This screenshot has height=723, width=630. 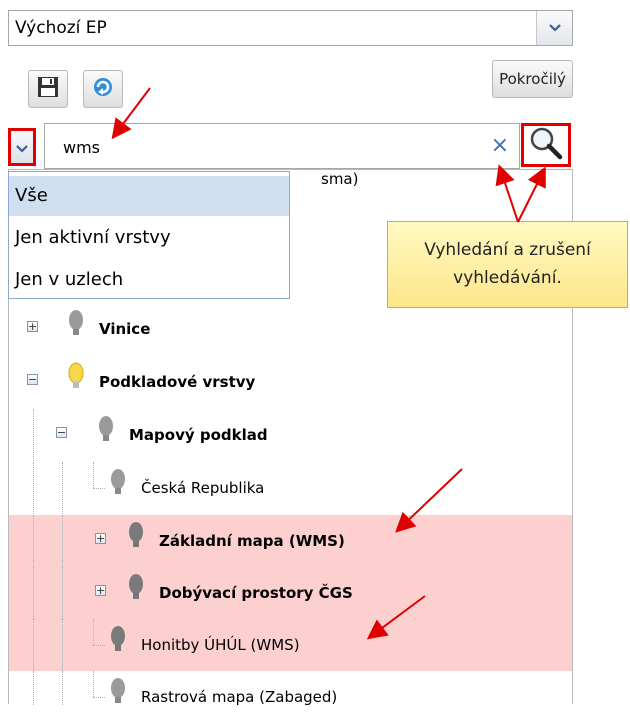 I want to click on arrow-to-search-button, so click(x=531, y=194).